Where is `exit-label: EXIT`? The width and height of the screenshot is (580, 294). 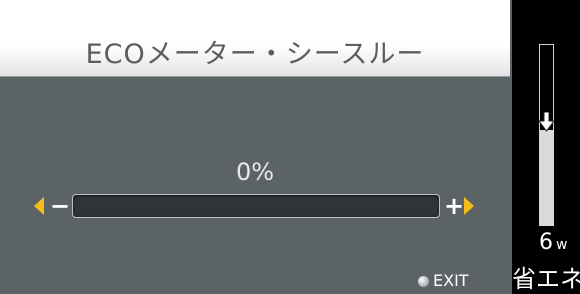
exit-label: EXIT is located at coordinates (451, 280).